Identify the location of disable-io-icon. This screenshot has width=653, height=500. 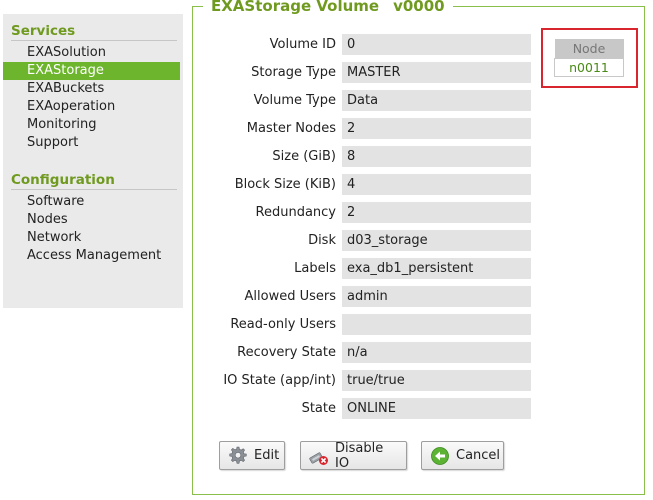
(319, 456).